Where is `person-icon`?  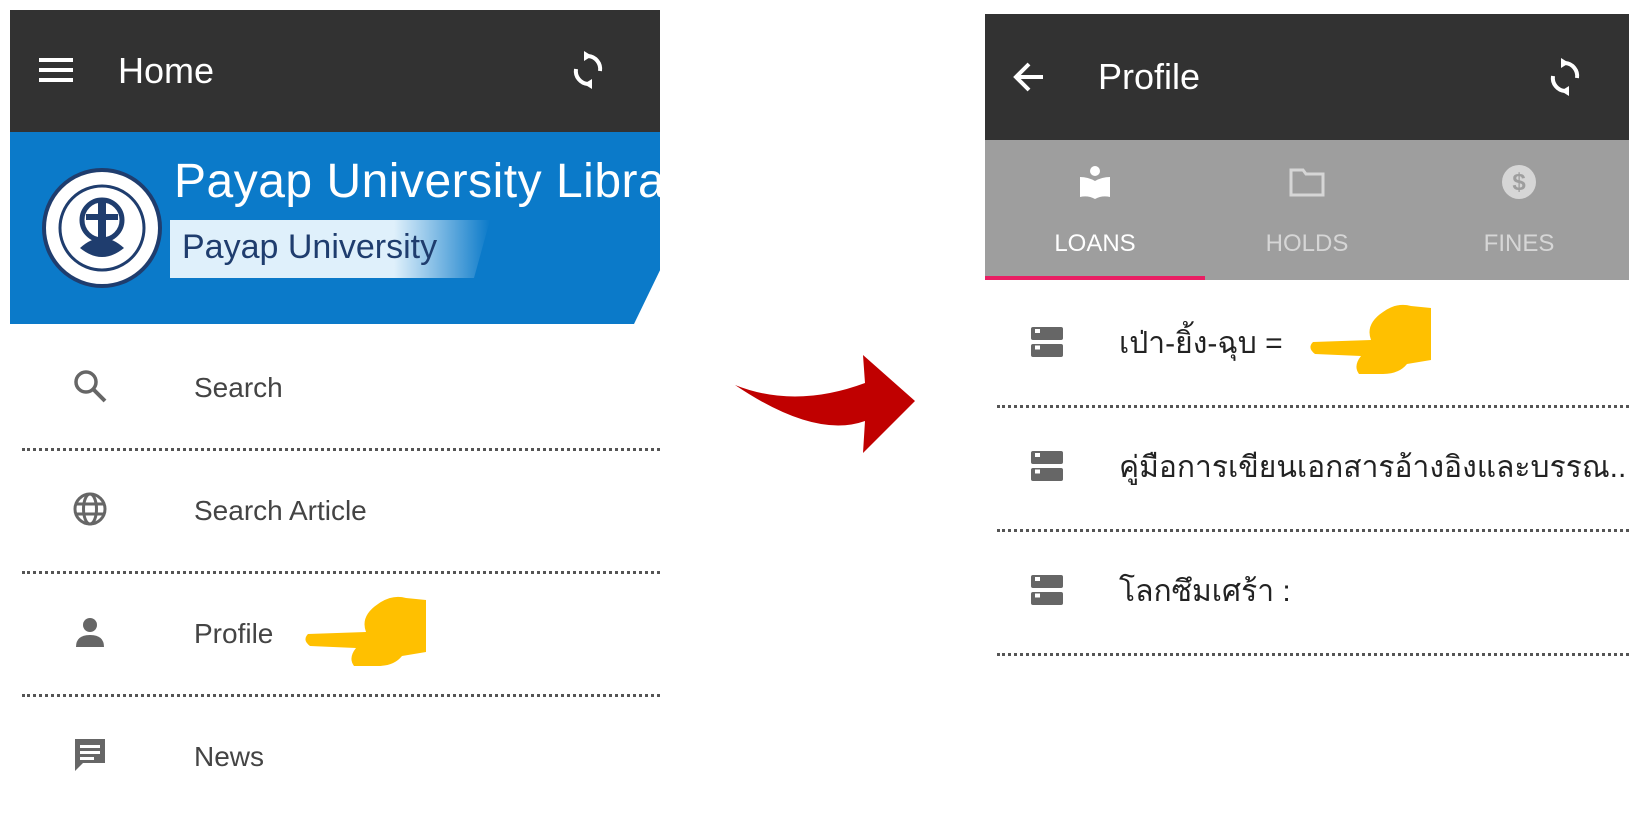
person-icon is located at coordinates (90, 632).